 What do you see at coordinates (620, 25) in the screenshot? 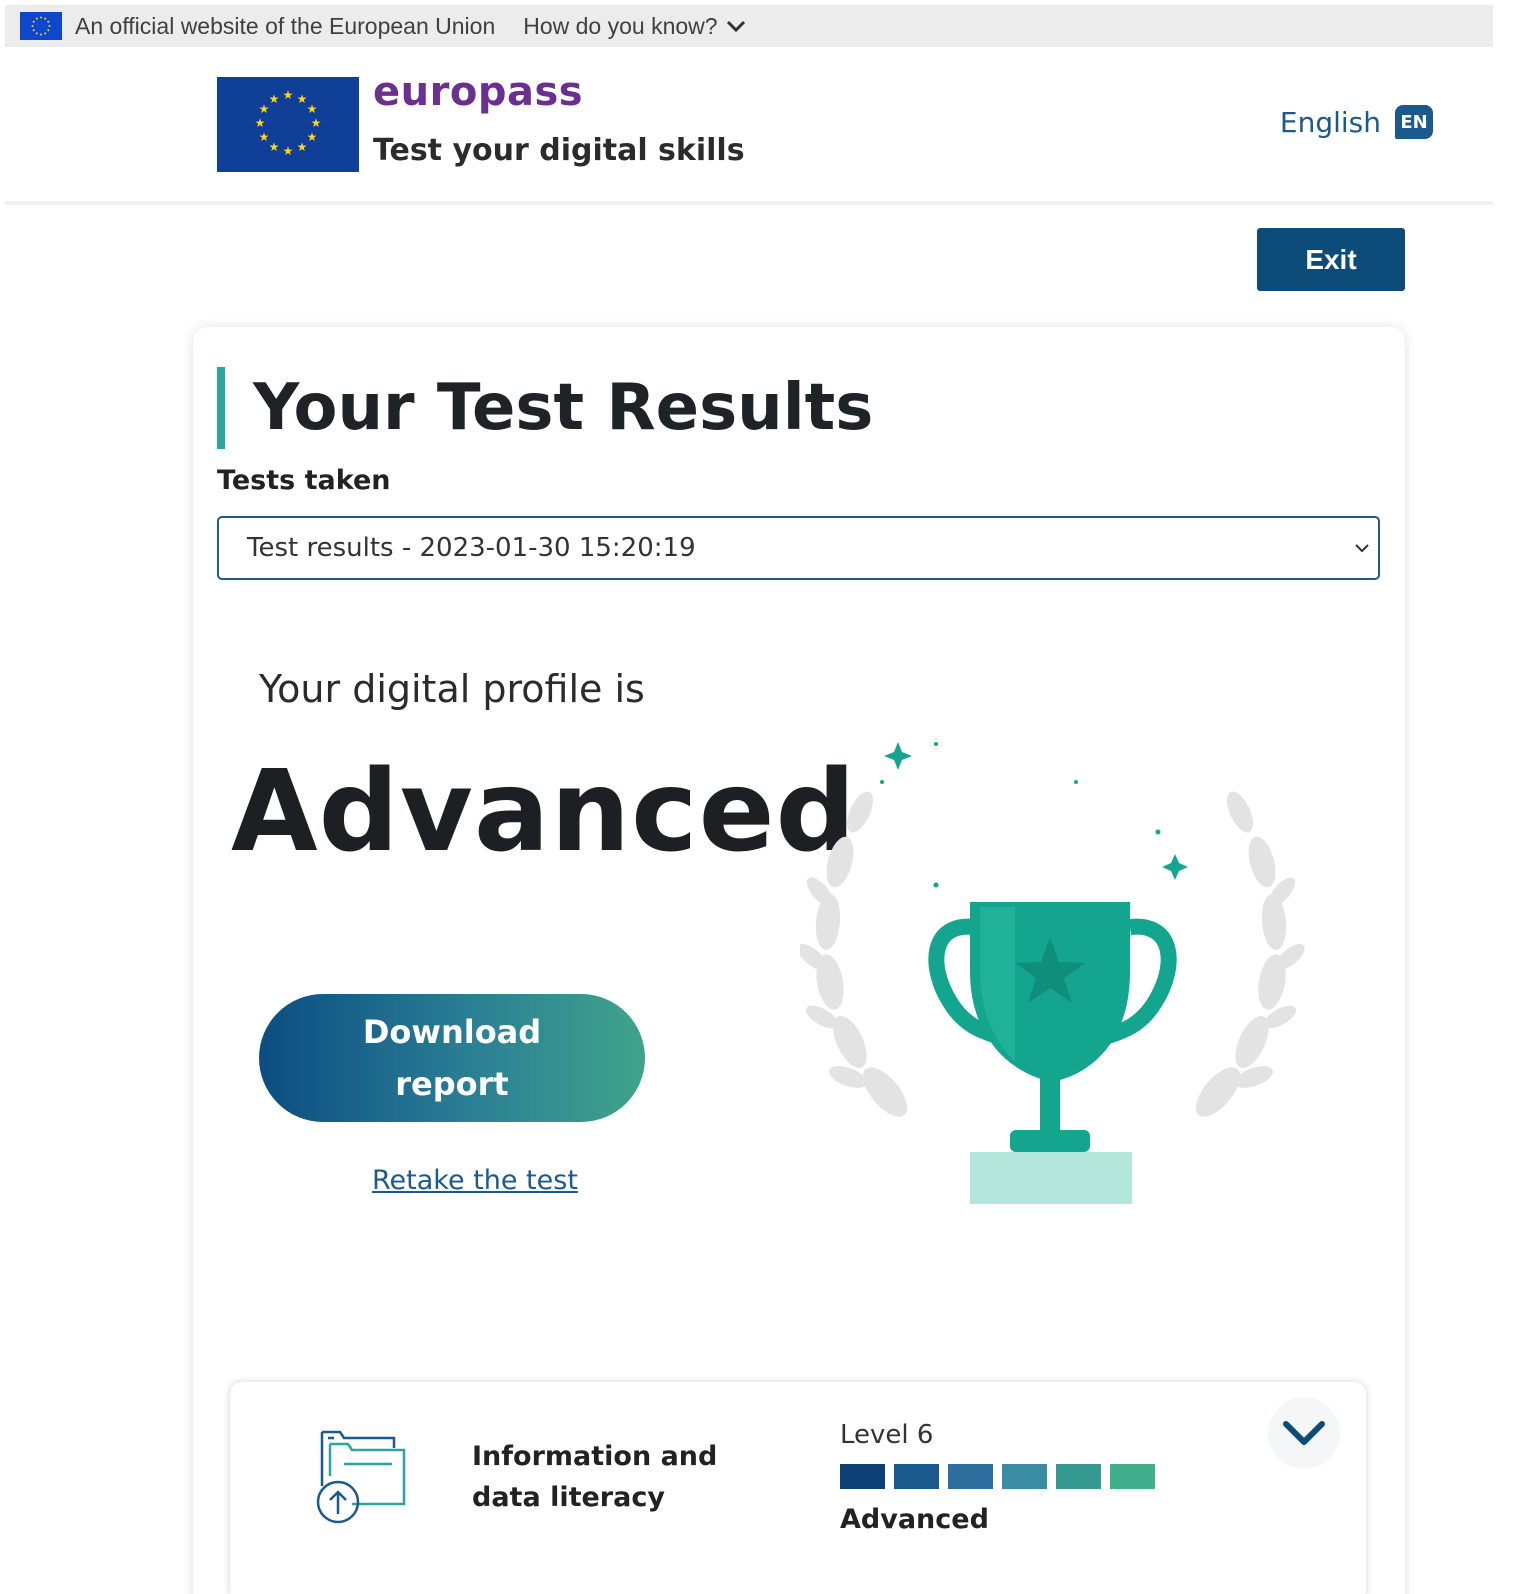
I see `how-do-you-know-label: How do you know?` at bounding box center [620, 25].